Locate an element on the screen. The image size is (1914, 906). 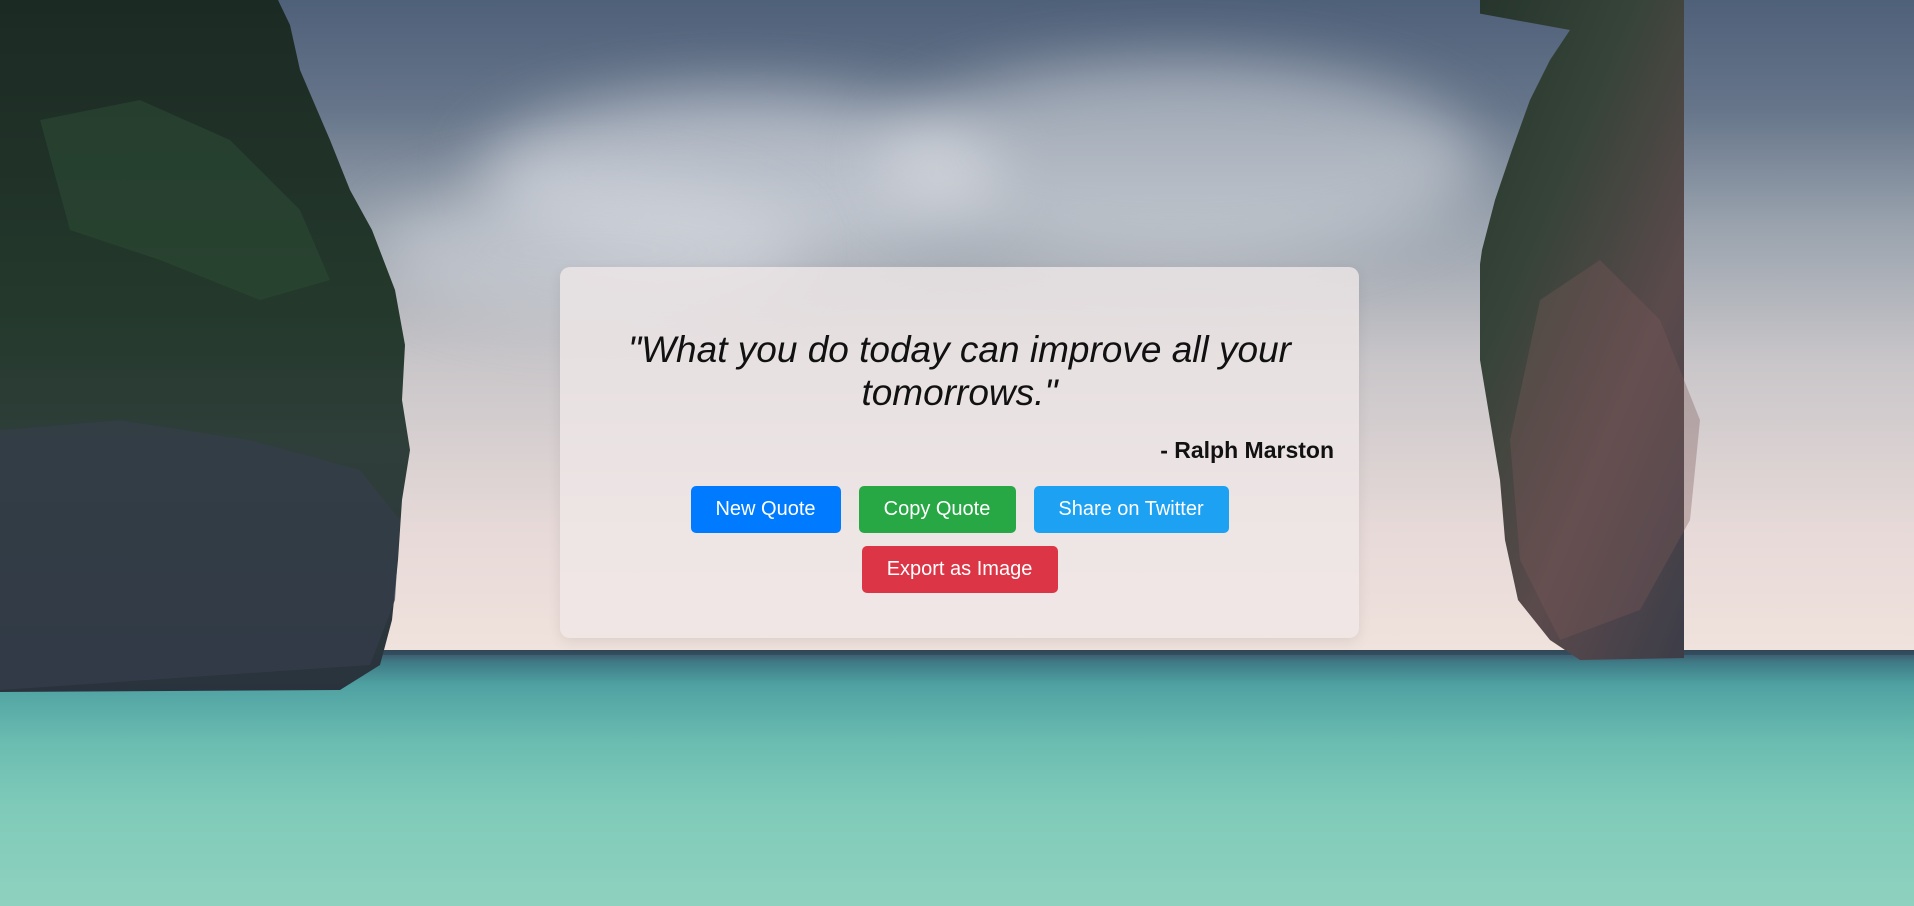
export-row: Export as Image is located at coordinates (959, 569).